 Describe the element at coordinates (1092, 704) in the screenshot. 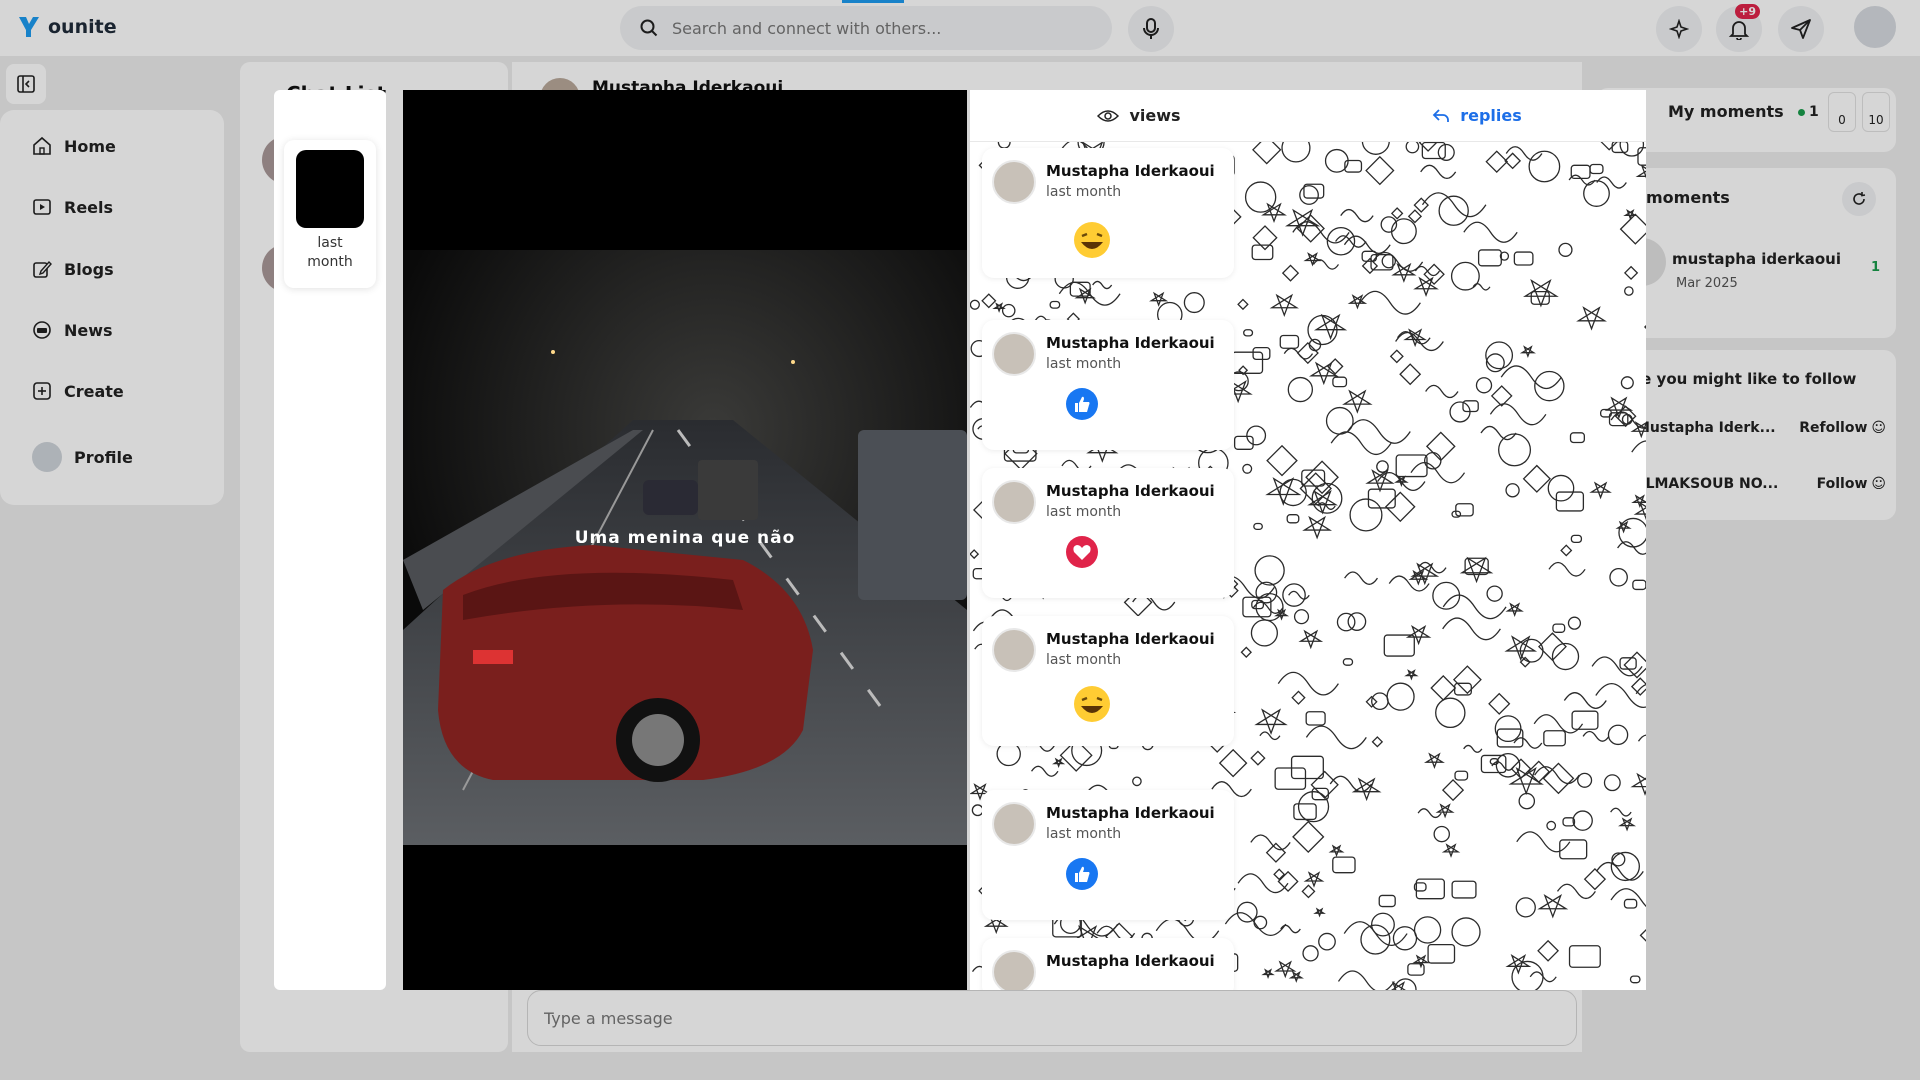

I see `laugh-emoji-icon` at that location.